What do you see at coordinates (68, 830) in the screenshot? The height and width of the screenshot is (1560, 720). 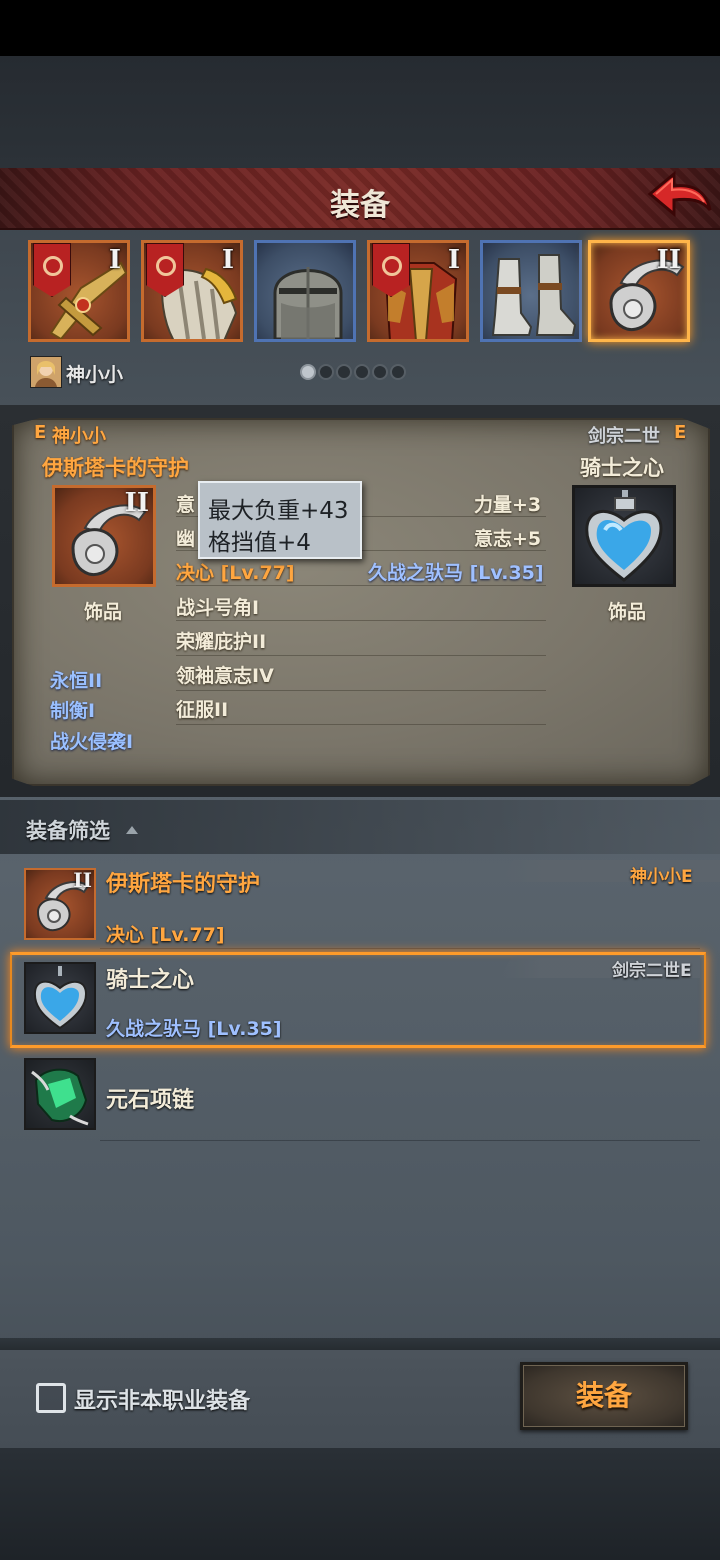 I see `filter-toggle: 装备筛选` at bounding box center [68, 830].